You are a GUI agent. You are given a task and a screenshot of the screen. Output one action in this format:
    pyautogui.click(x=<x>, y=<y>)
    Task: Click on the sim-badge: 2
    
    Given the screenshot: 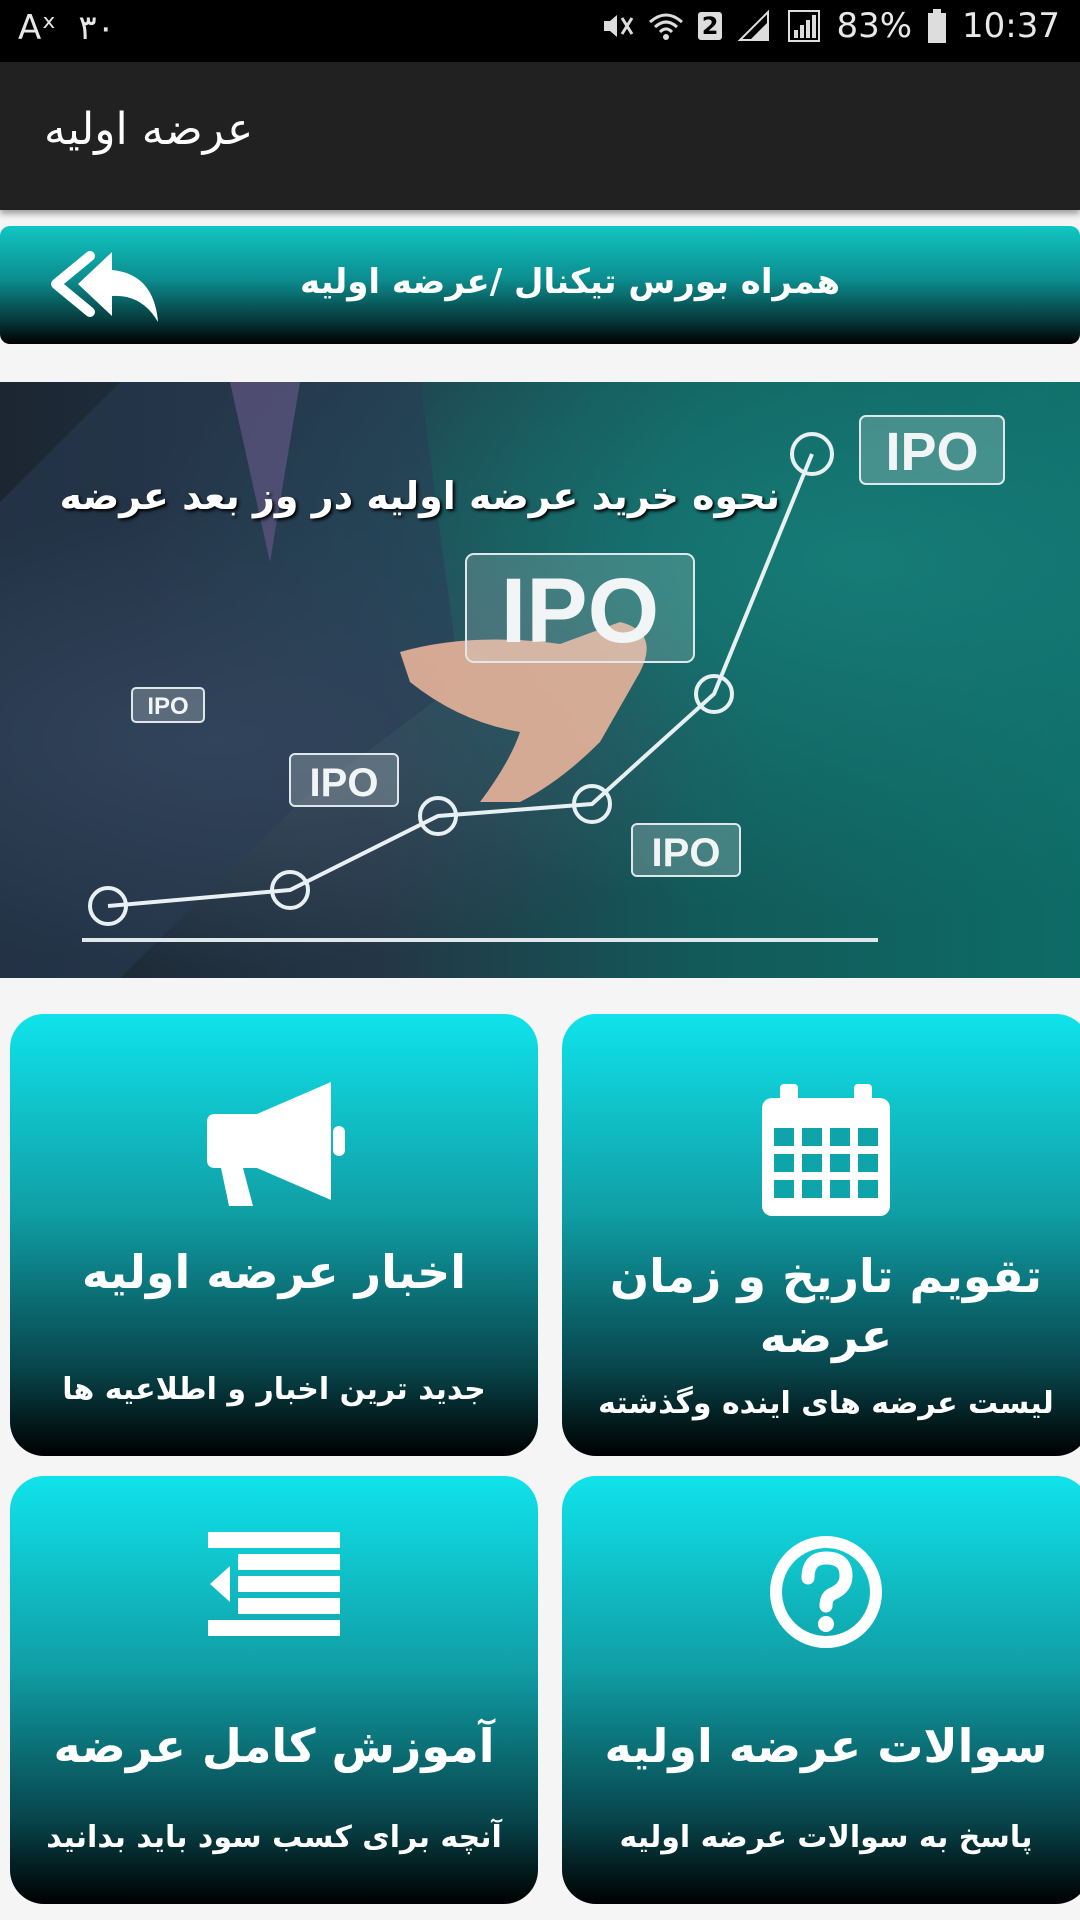 What is the action you would take?
    pyautogui.click(x=710, y=26)
    